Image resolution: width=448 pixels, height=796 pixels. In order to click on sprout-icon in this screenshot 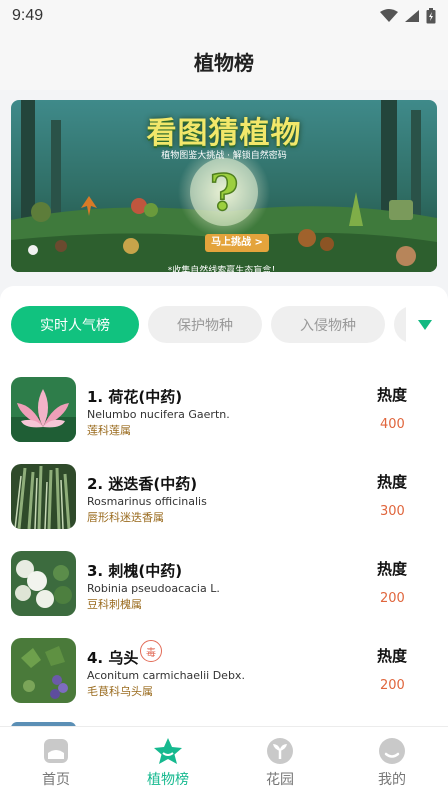, I will do `click(280, 751)`.